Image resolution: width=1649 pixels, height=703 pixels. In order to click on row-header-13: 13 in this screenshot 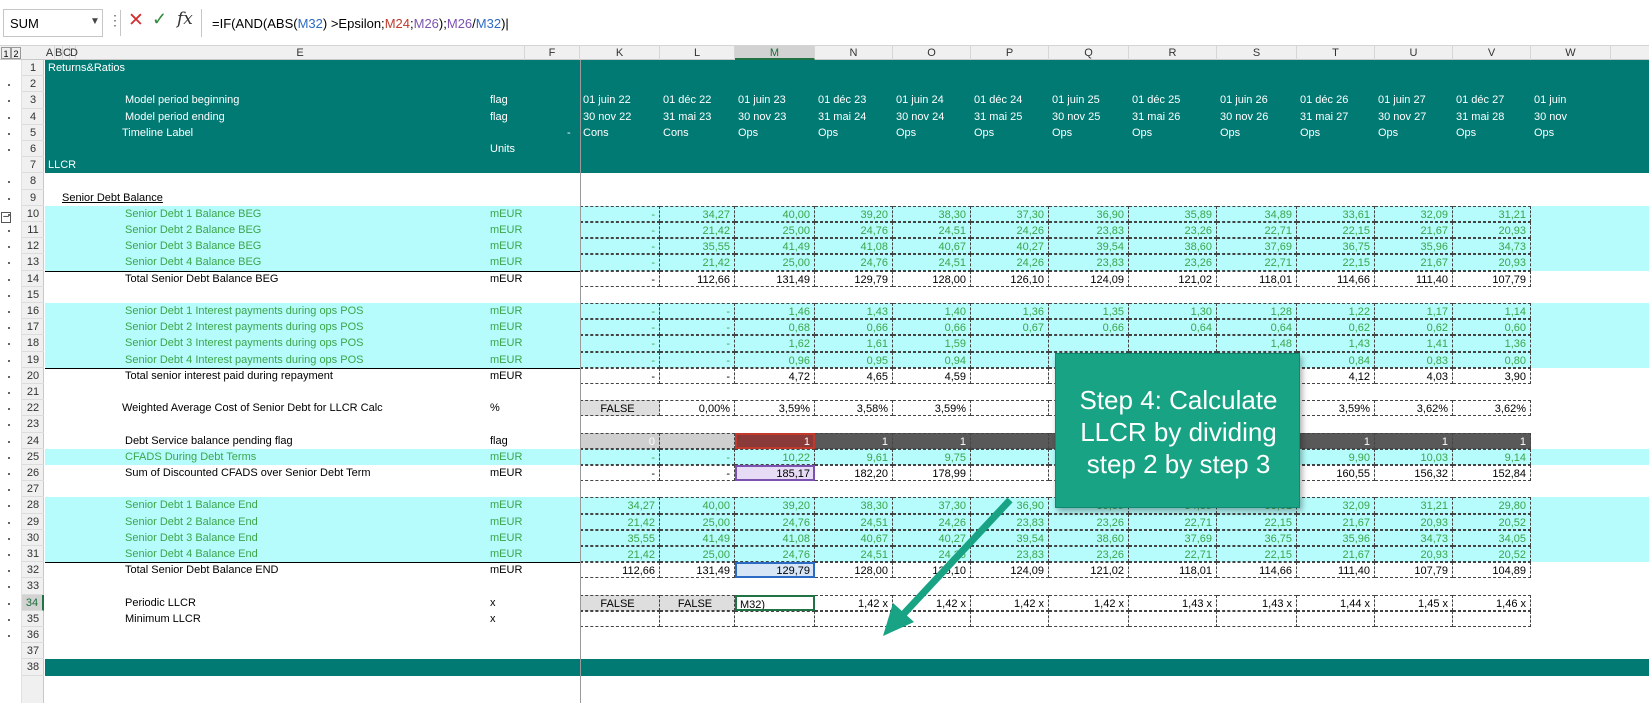, I will do `click(33, 262)`.